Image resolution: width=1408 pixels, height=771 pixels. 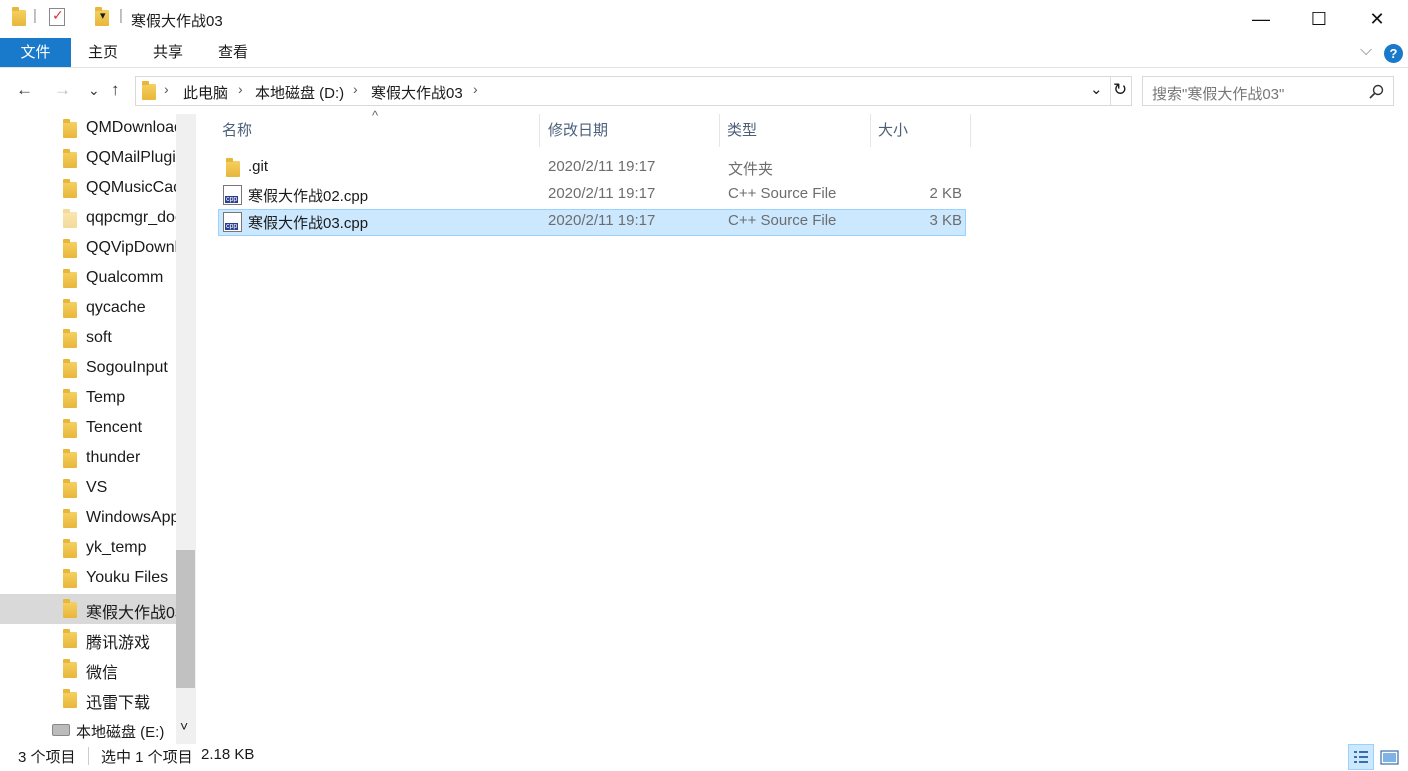 I want to click on nav-item-label: Tencent, so click(x=114, y=427).